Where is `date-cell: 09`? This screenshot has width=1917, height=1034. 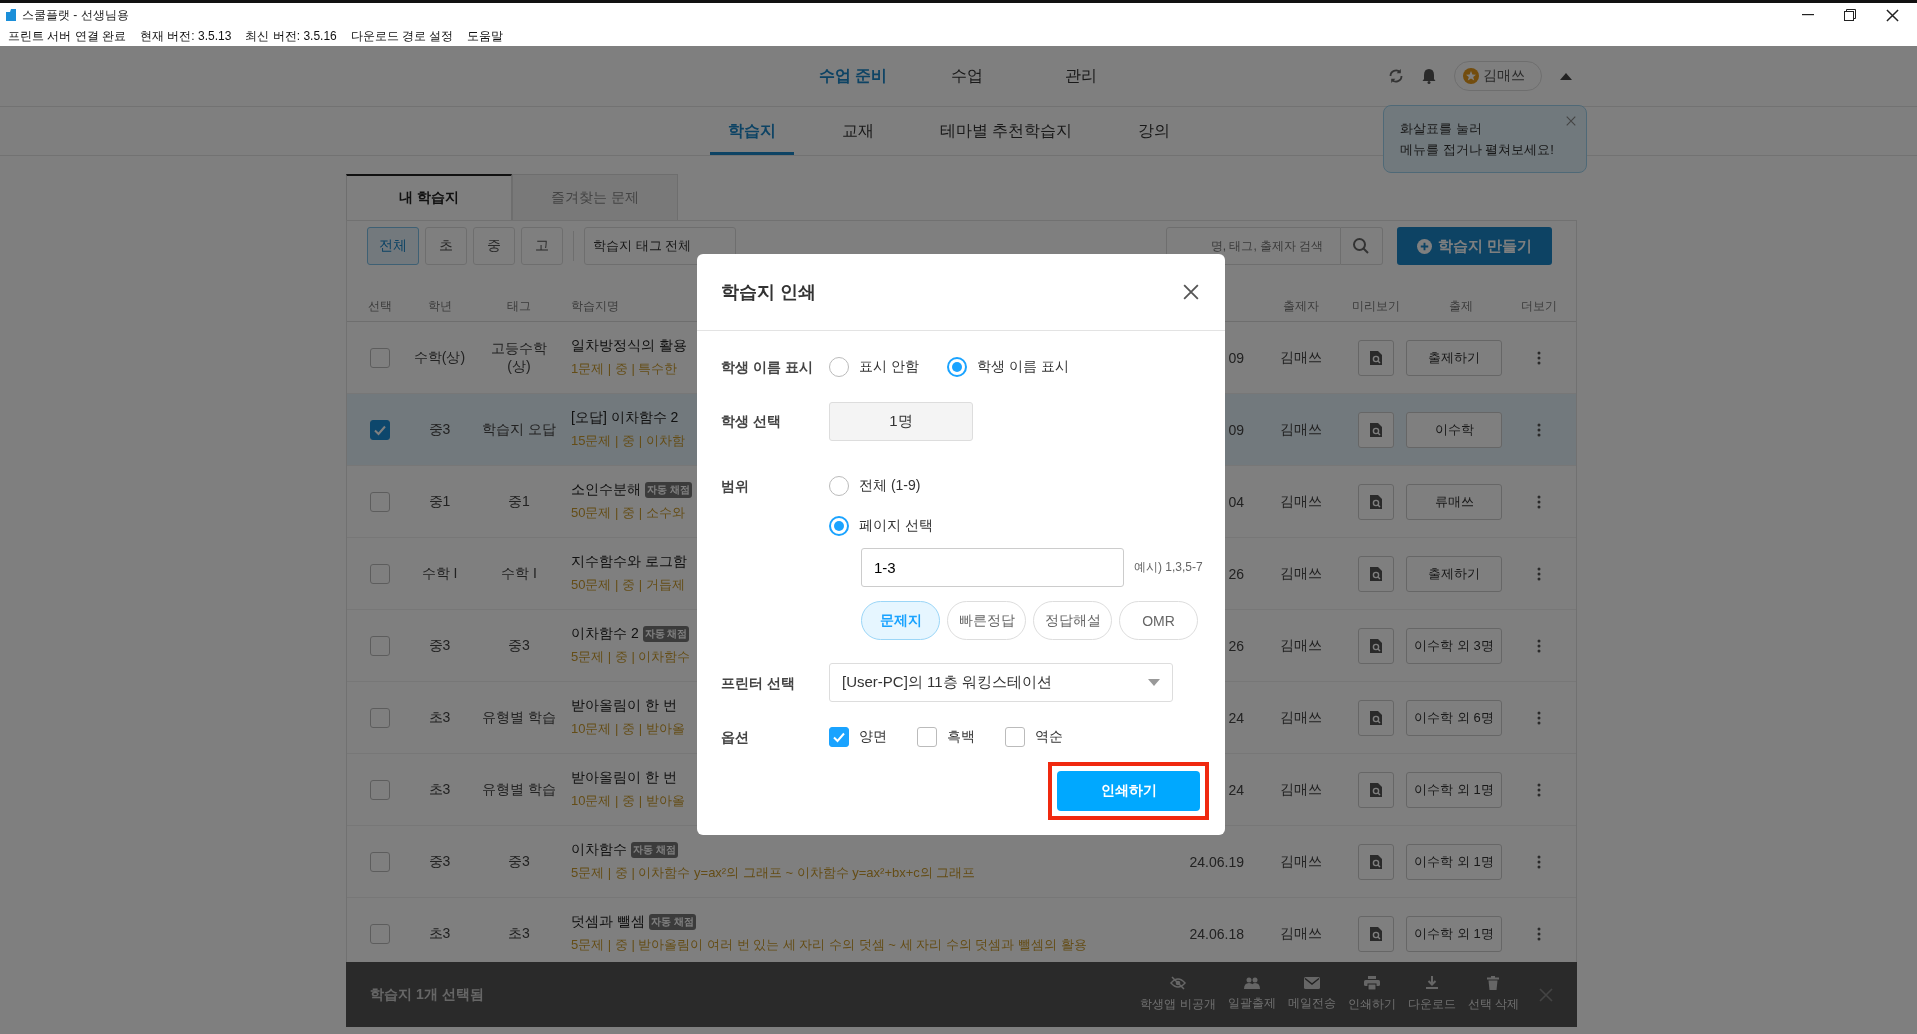
date-cell: 09 is located at coordinates (1236, 357).